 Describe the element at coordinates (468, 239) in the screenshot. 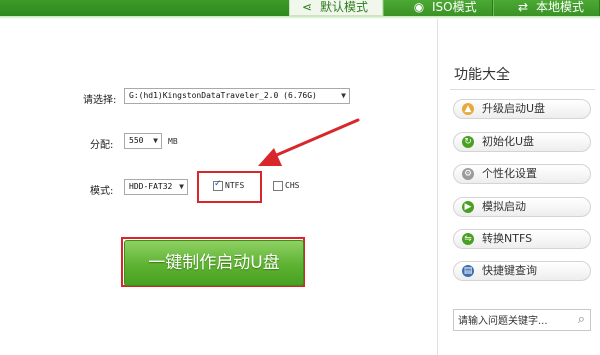

I see `convert-icon: ⇋` at that location.